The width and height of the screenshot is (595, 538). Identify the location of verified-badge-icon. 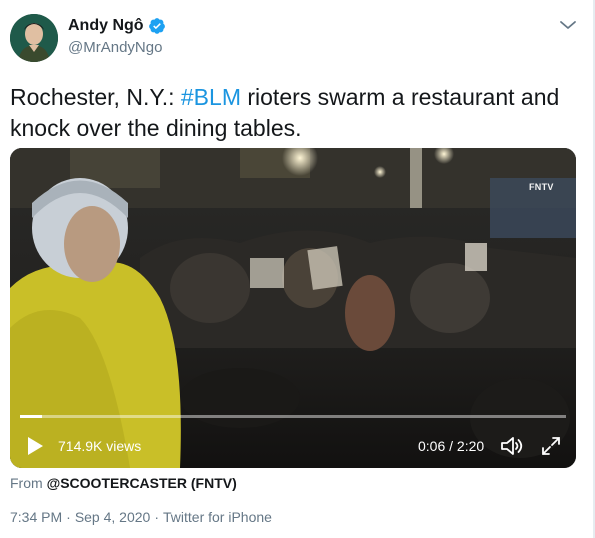
(156, 26).